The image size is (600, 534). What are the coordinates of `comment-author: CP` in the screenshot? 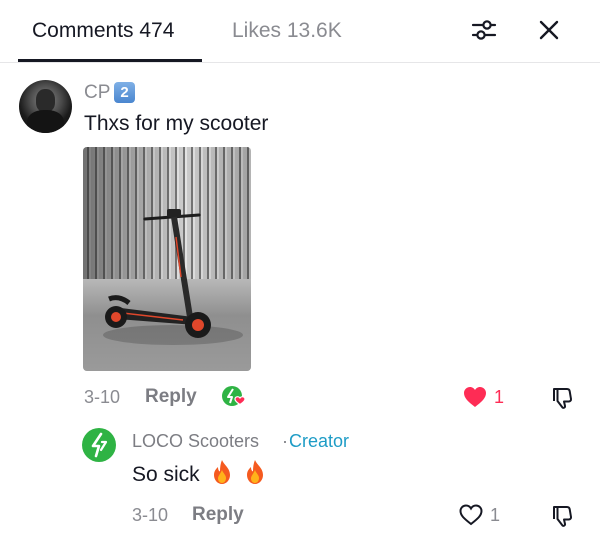 It's located at (97, 93).